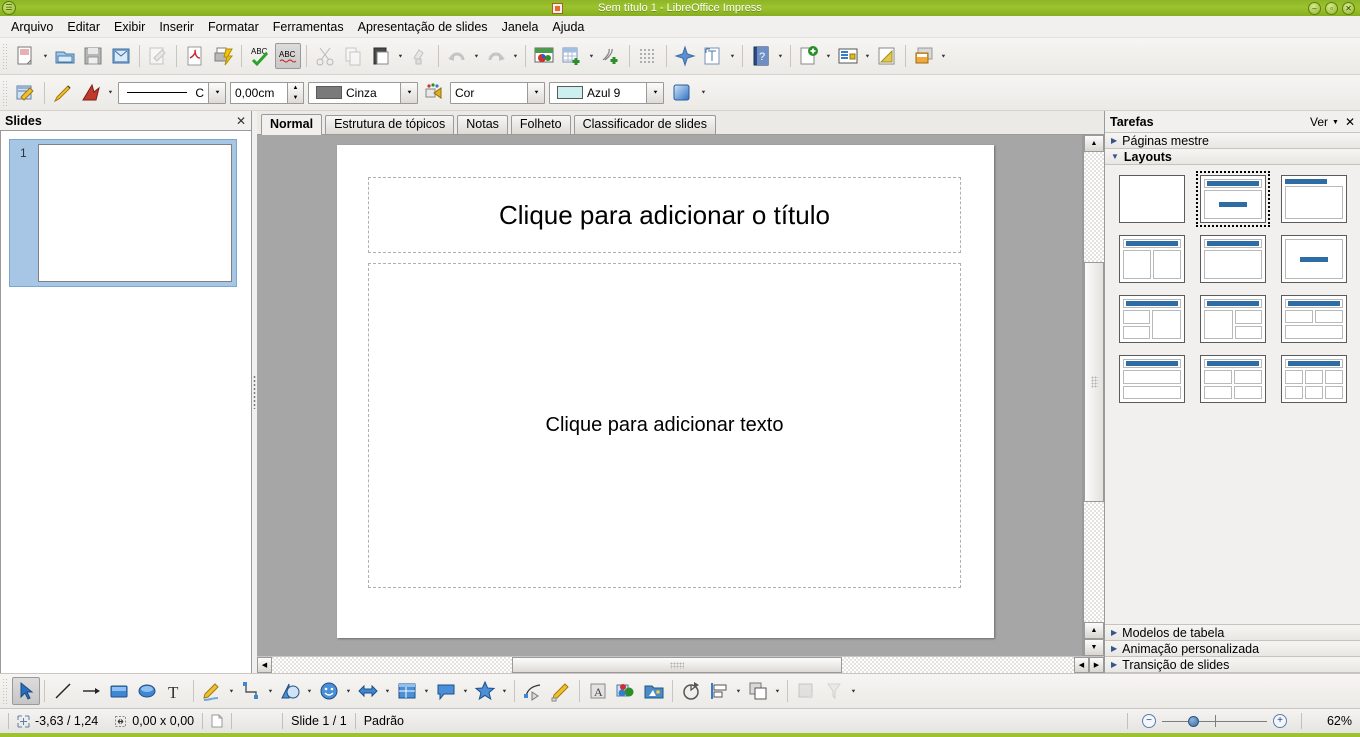 This screenshot has height=737, width=1360. Describe the element at coordinates (809, 56) in the screenshot. I see `new-slide-button` at that location.